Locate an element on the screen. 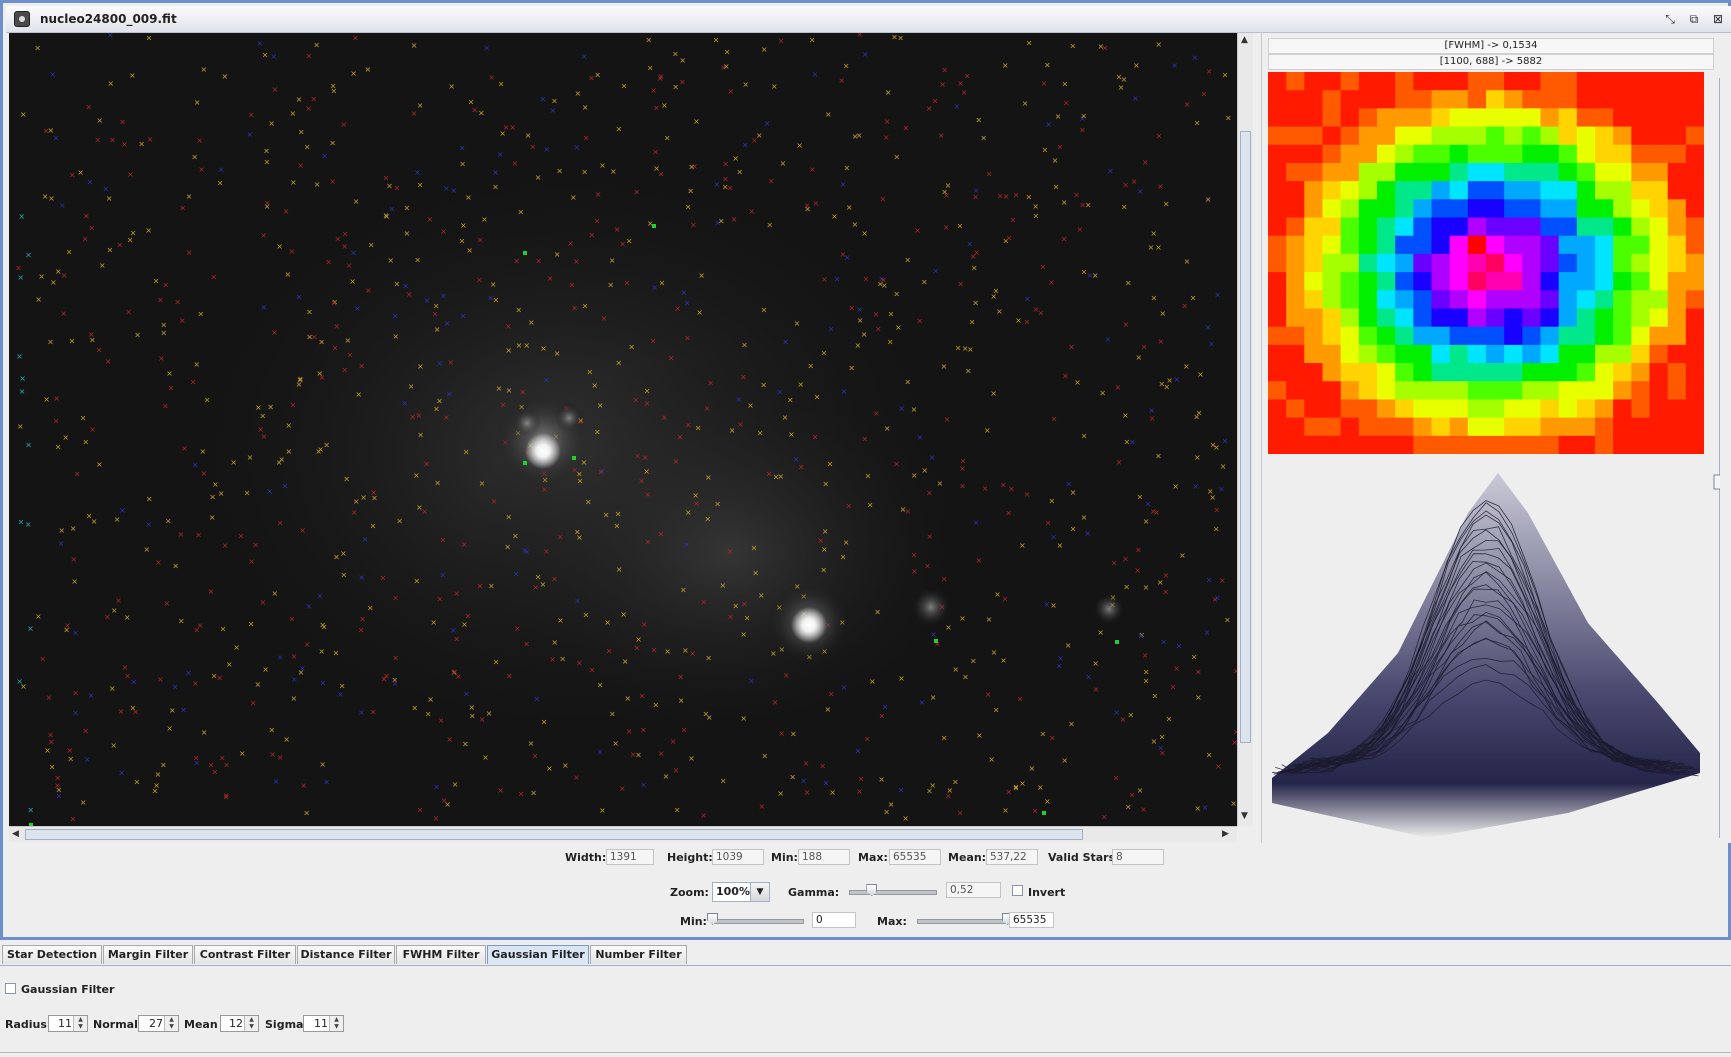 This screenshot has height=1057, width=1731. normal-spinner: 27 ▲ ▼ is located at coordinates (158, 1023).